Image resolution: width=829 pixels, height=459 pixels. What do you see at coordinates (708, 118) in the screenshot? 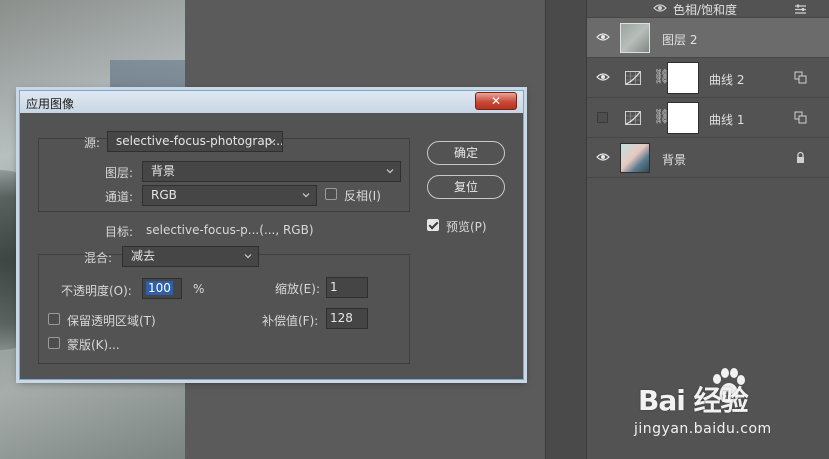
I see `layer-row-curves-1: ⛓ 曲线 1` at bounding box center [708, 118].